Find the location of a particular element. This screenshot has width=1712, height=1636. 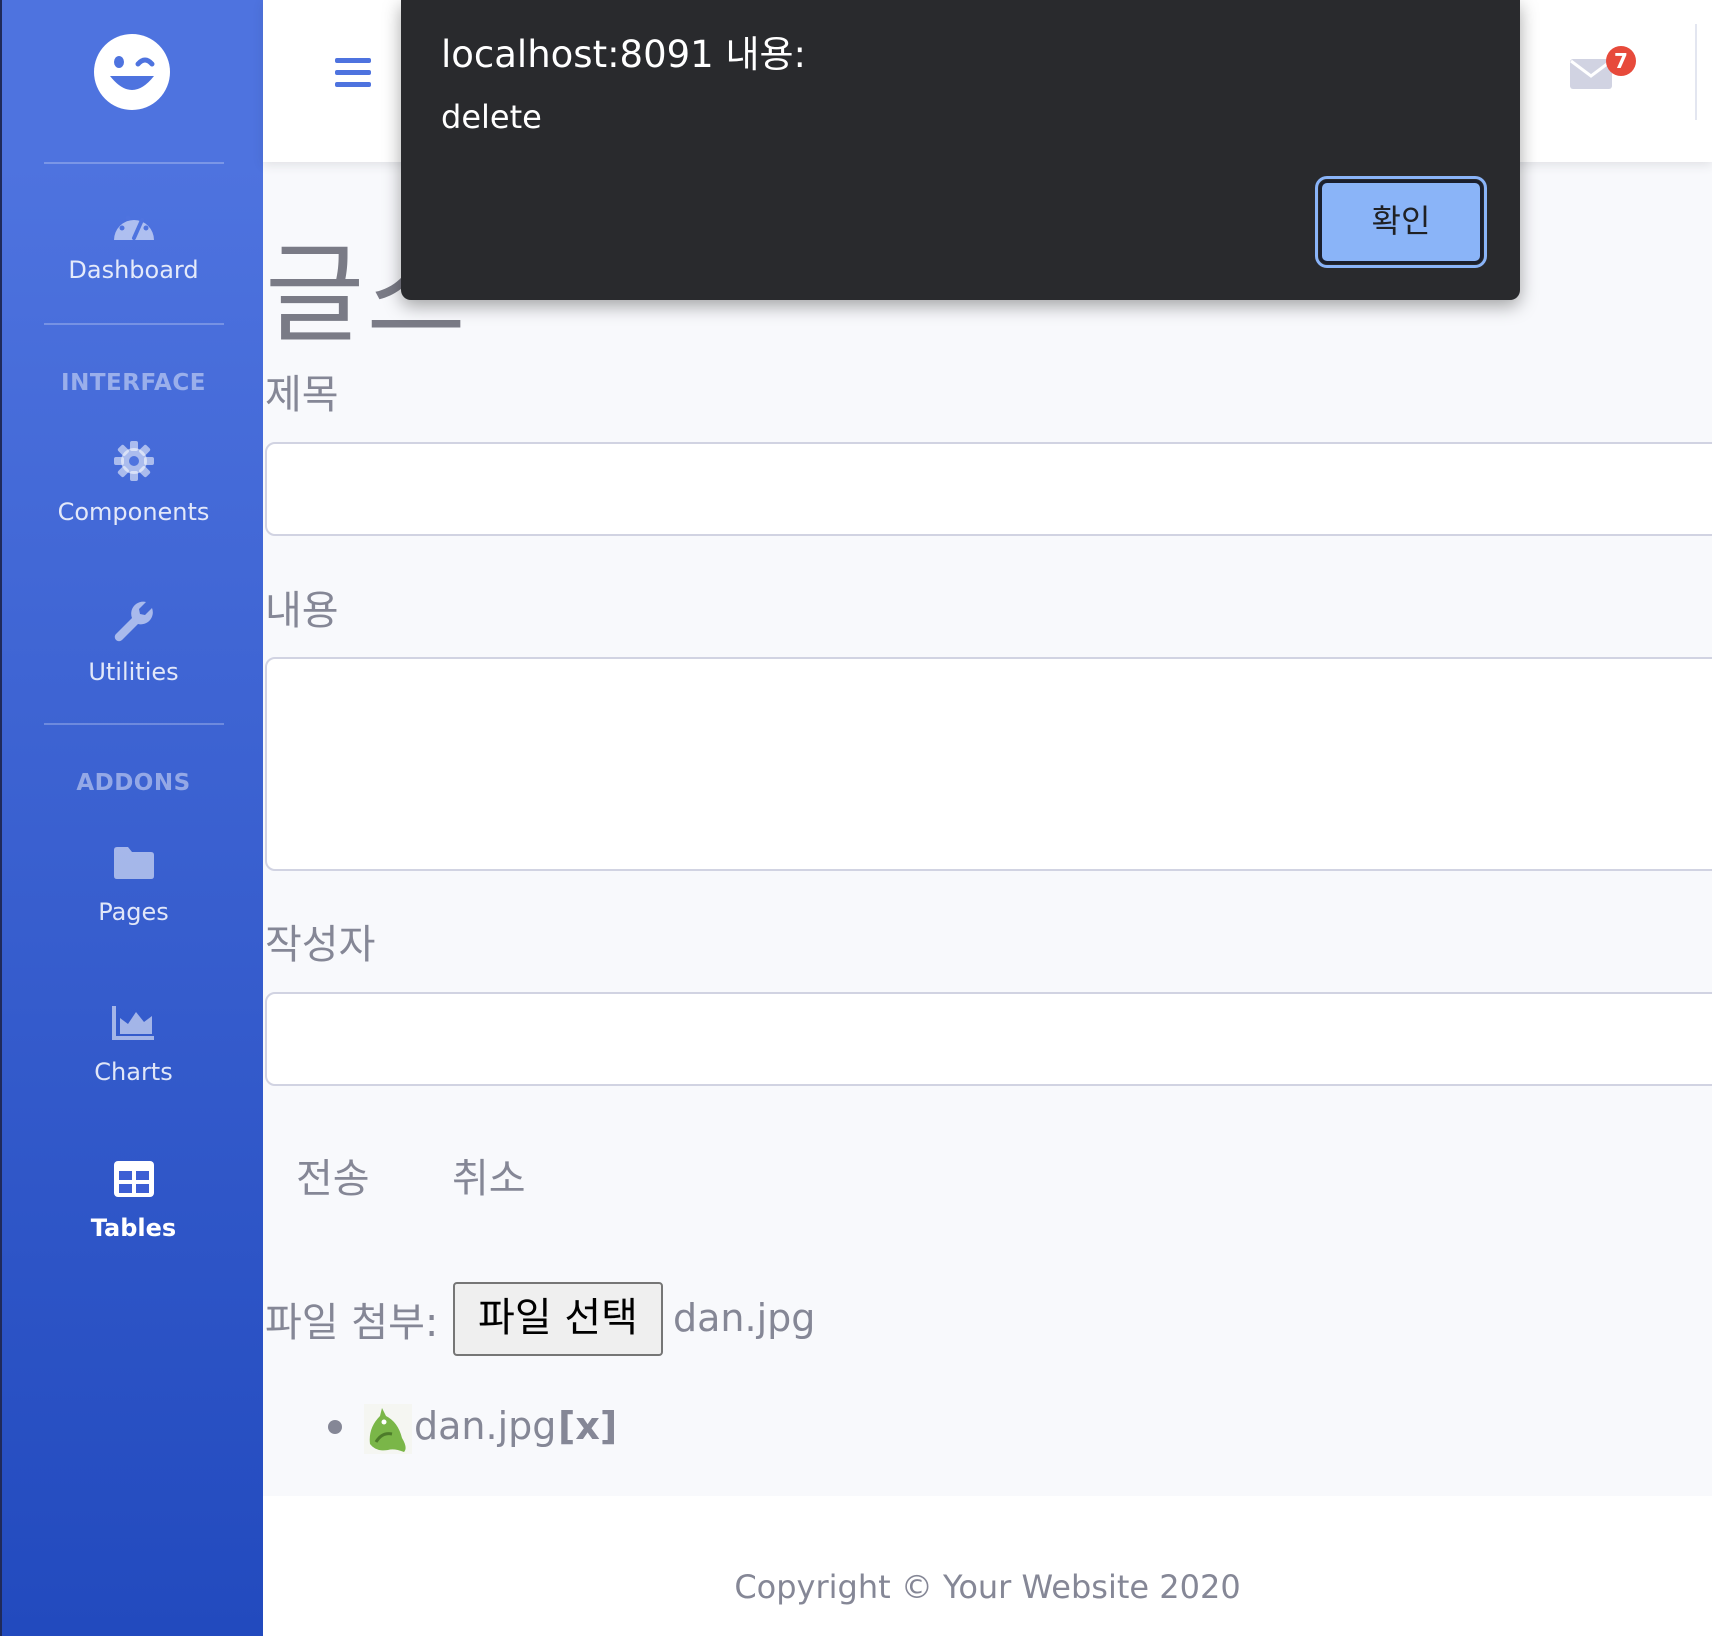

sidebar-item-label: Dashboard is located at coordinates (133, 270).